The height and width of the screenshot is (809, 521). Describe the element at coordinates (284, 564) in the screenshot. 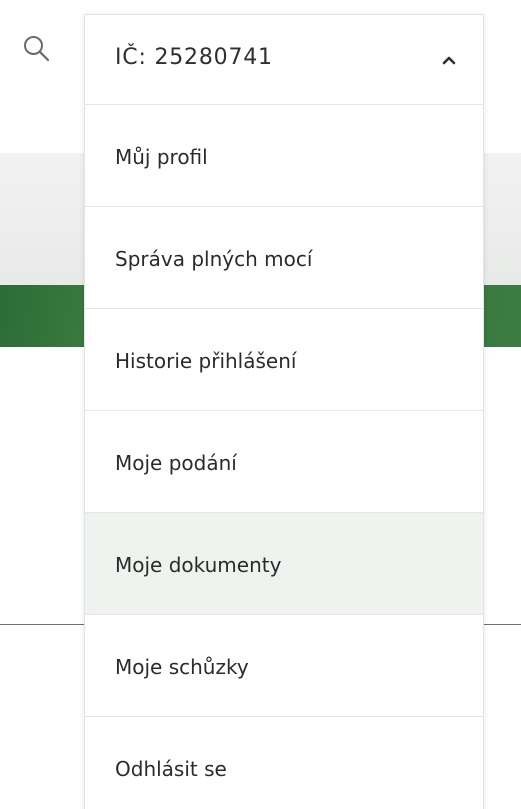

I see `menu-item-my-documents: Moje dokumenty` at that location.